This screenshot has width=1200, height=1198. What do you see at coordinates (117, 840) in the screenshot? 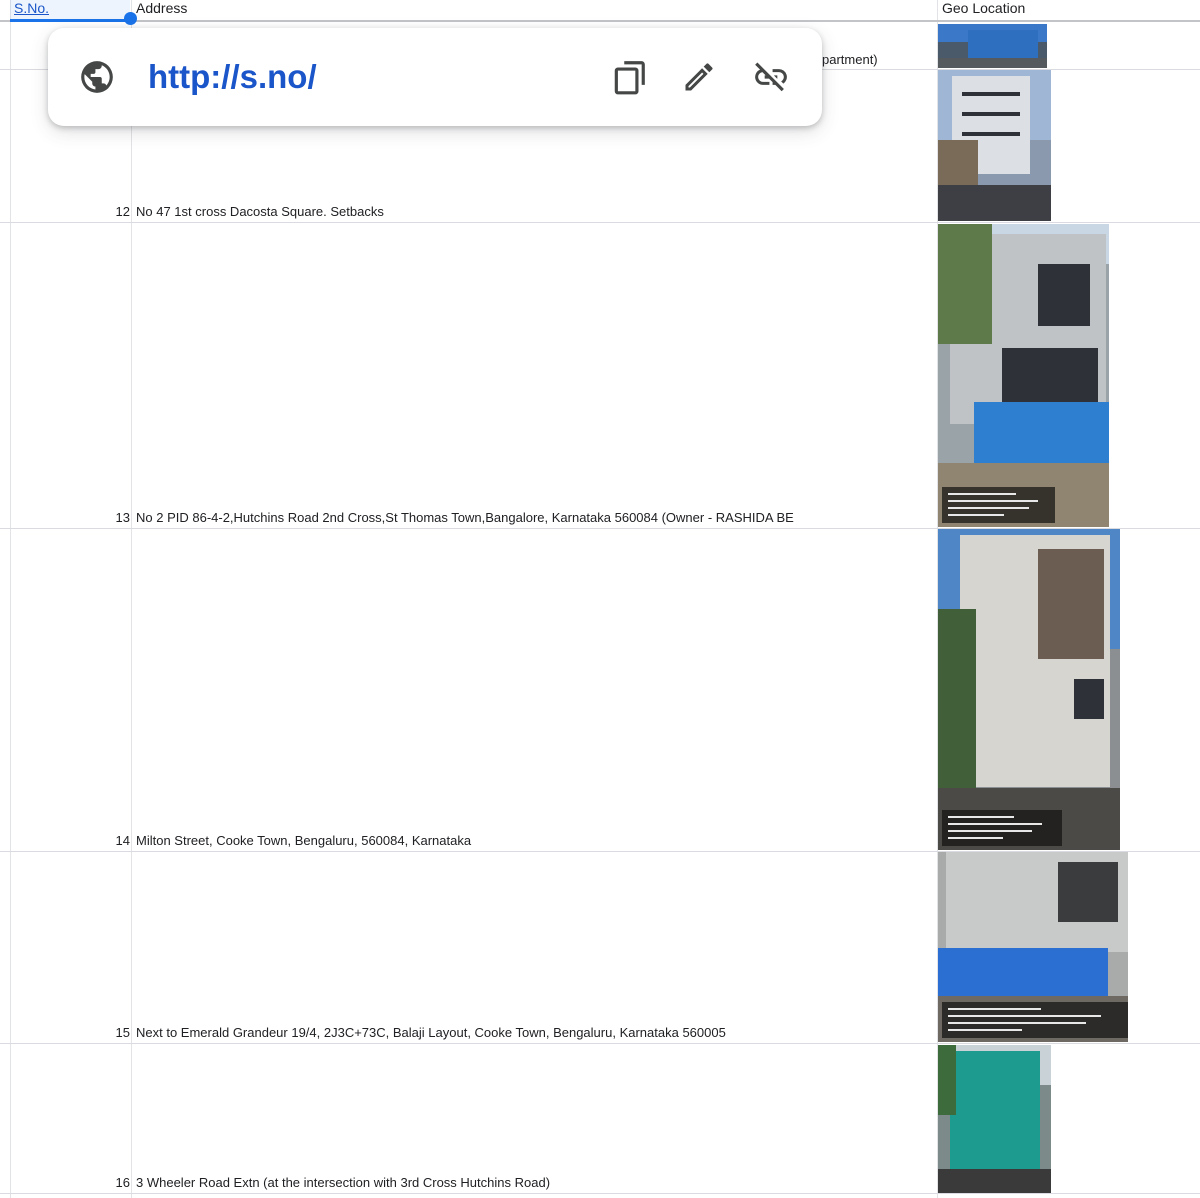
I see `row-number-14: 14` at bounding box center [117, 840].